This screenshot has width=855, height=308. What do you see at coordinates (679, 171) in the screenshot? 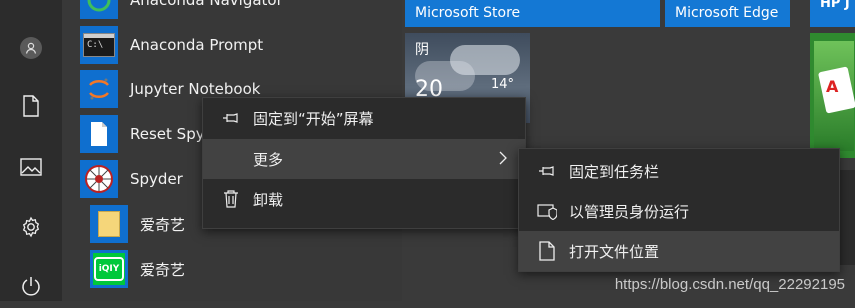
I see `submenu-item-pin-to-taskbar: 固定到任务栏` at bounding box center [679, 171].